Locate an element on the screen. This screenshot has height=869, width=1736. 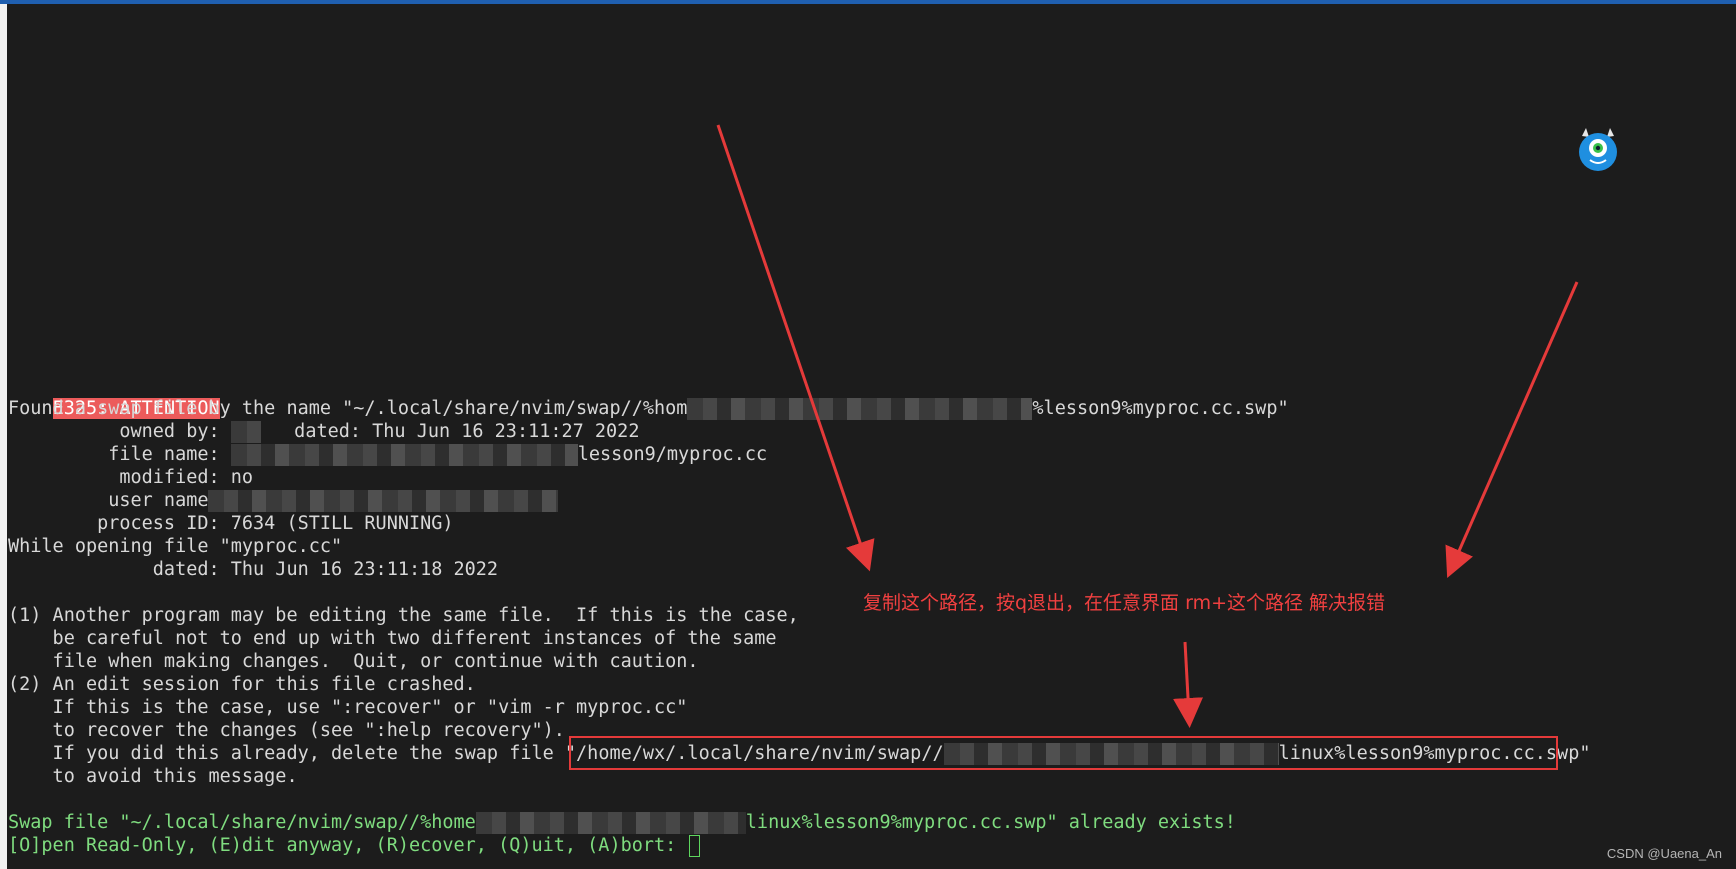
blue-monster-mascot-icon is located at coordinates (1598, 149).